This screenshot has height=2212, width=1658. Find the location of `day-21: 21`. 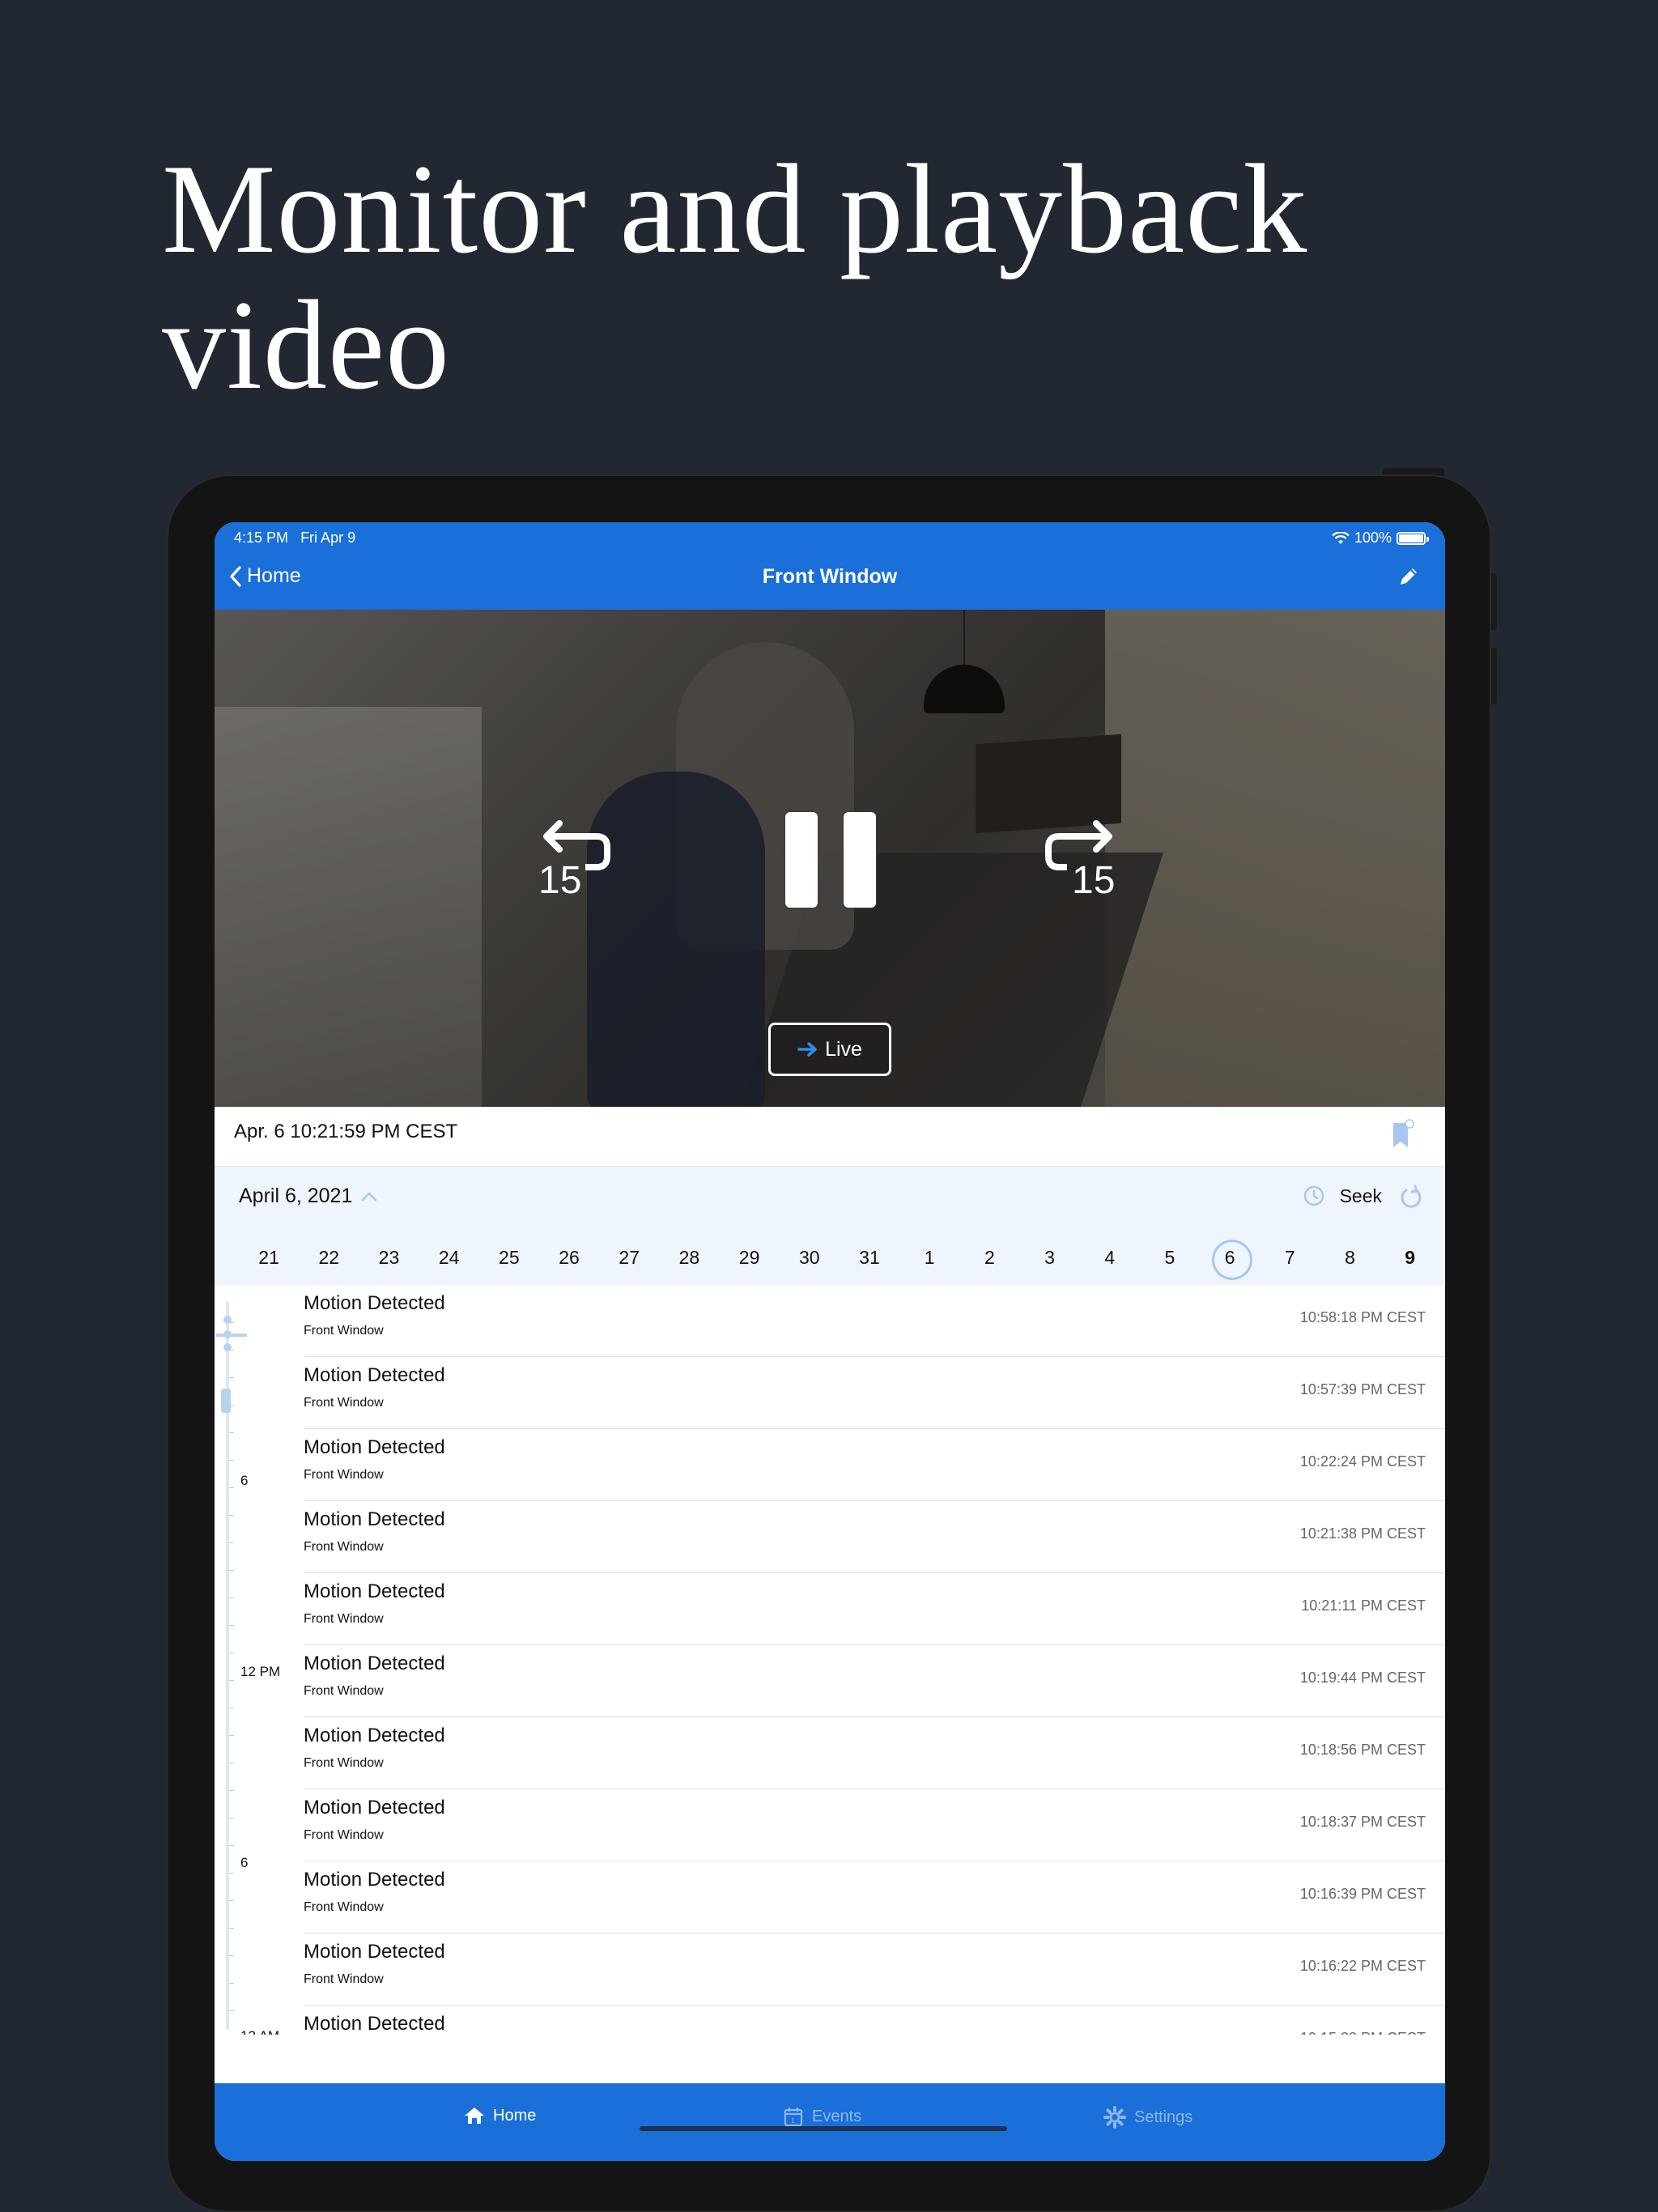

day-21: 21 is located at coordinates (269, 1257).